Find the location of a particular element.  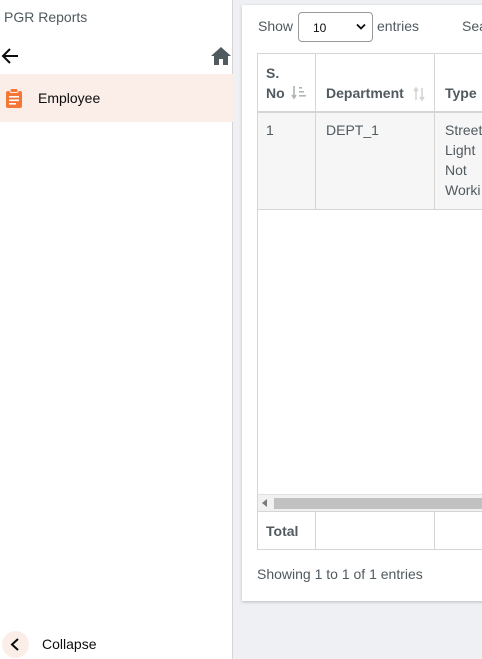

show-label: Show is located at coordinates (276, 26).